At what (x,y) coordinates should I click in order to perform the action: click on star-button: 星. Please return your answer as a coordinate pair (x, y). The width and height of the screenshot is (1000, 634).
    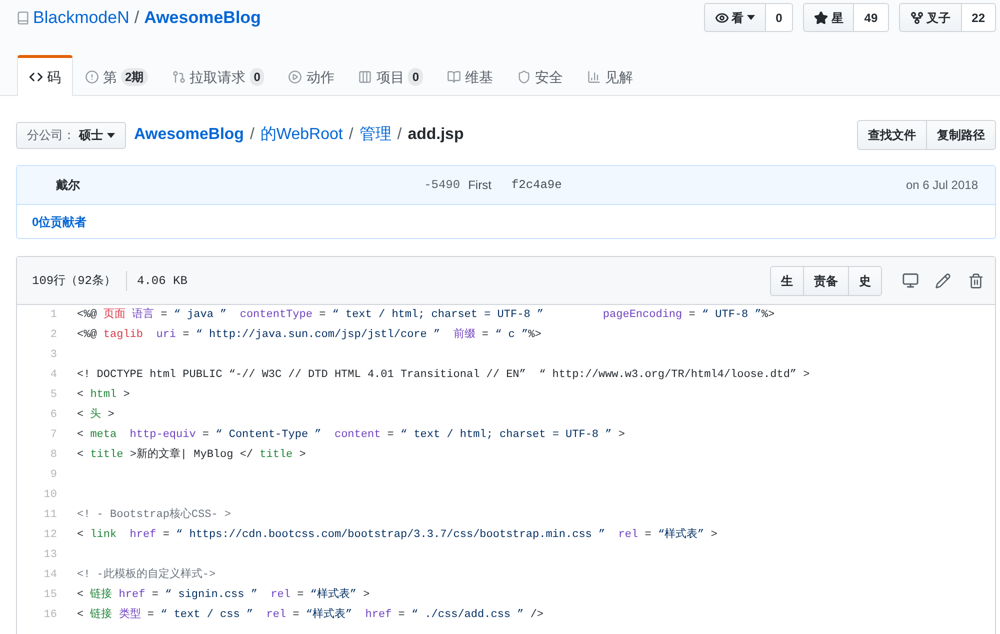
    Looking at the image, I should click on (828, 17).